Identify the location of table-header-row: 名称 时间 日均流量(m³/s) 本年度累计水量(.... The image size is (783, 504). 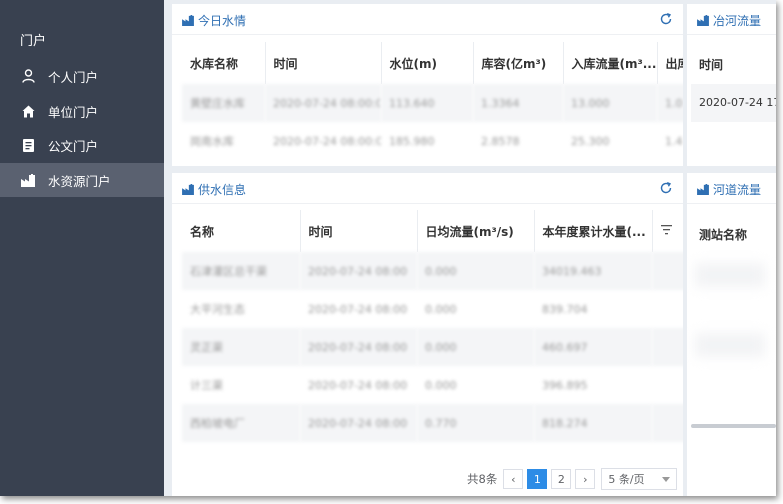
(432, 231).